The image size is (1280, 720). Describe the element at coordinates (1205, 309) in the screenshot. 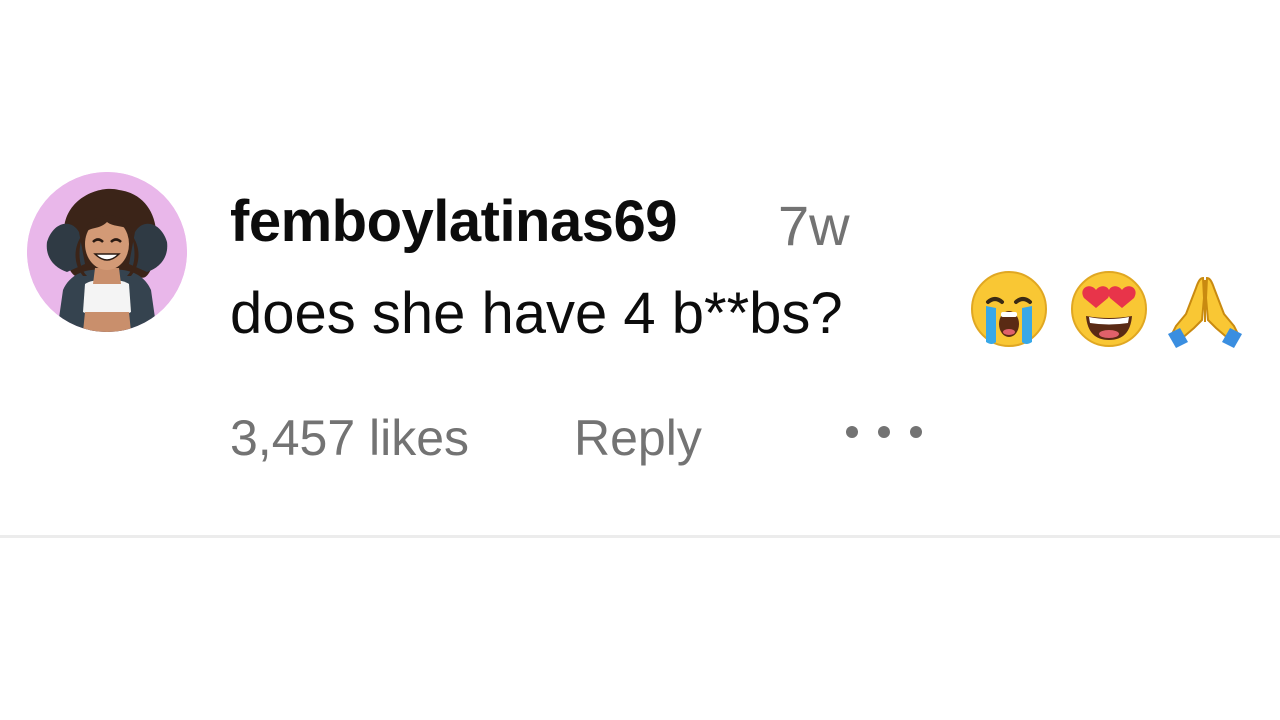

I see `folded-hands-emoji` at that location.